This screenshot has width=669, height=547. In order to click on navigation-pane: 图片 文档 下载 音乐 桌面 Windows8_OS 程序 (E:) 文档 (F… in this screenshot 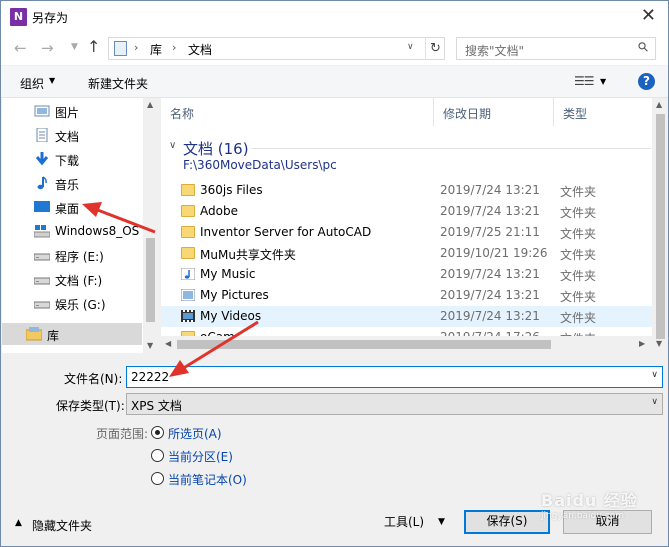, I will do `click(80, 225)`.